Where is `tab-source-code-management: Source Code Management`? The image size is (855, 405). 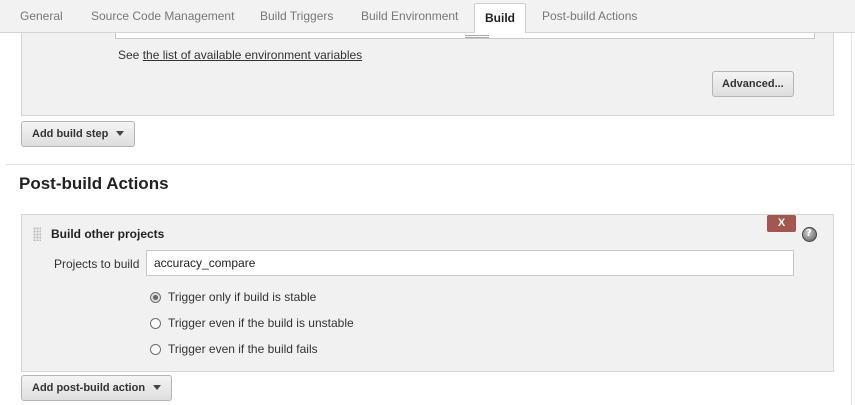
tab-source-code-management: Source Code Management is located at coordinates (162, 16).